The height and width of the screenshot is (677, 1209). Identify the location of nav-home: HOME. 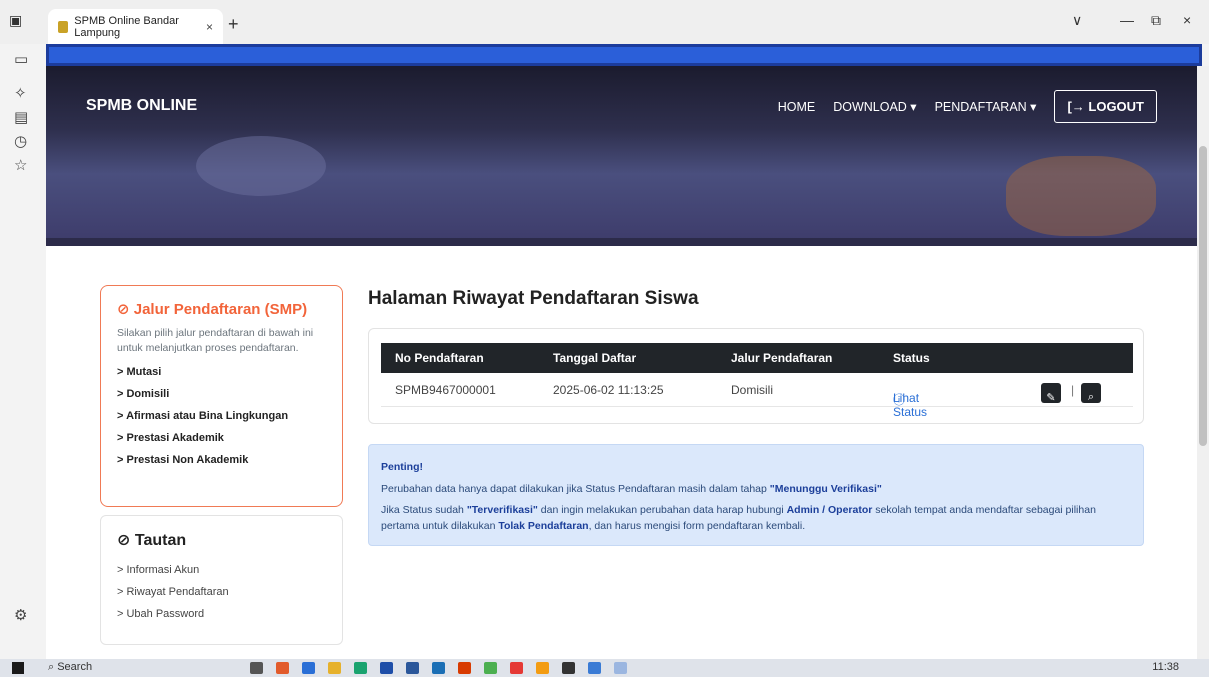
(797, 107).